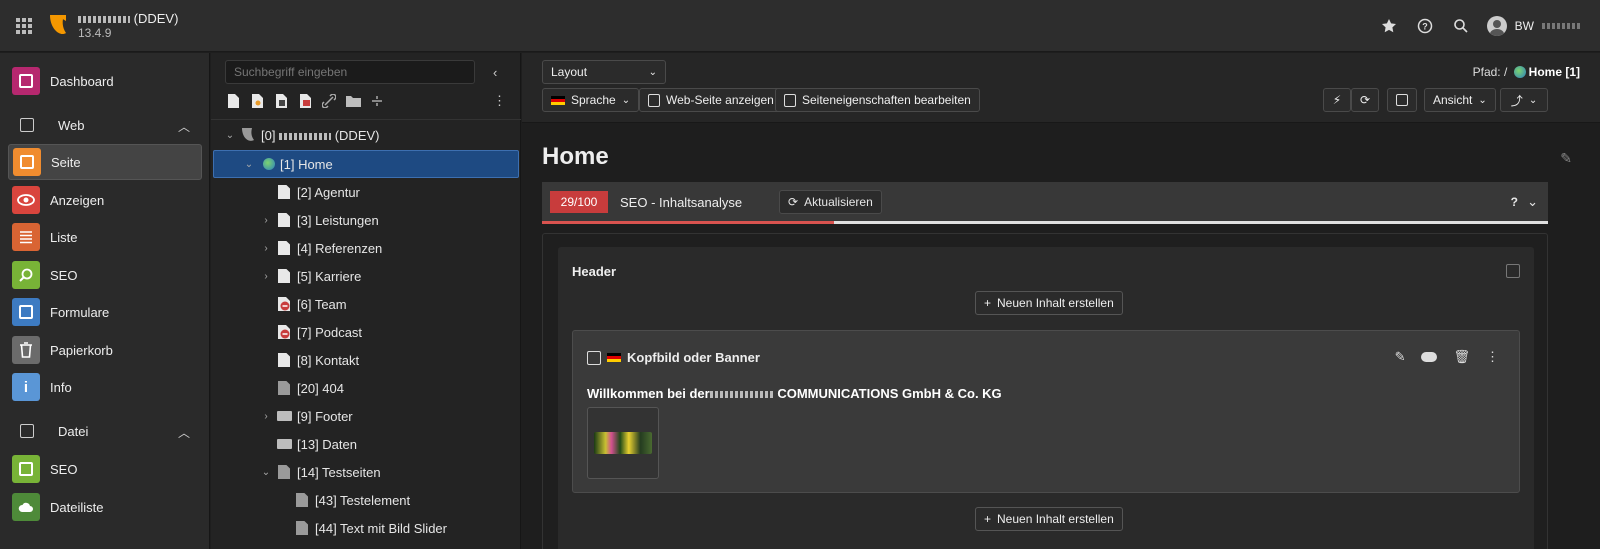  Describe the element at coordinates (365, 528) in the screenshot. I see `tree-item-text-slider: [44] Text mit Bild Slider` at that location.